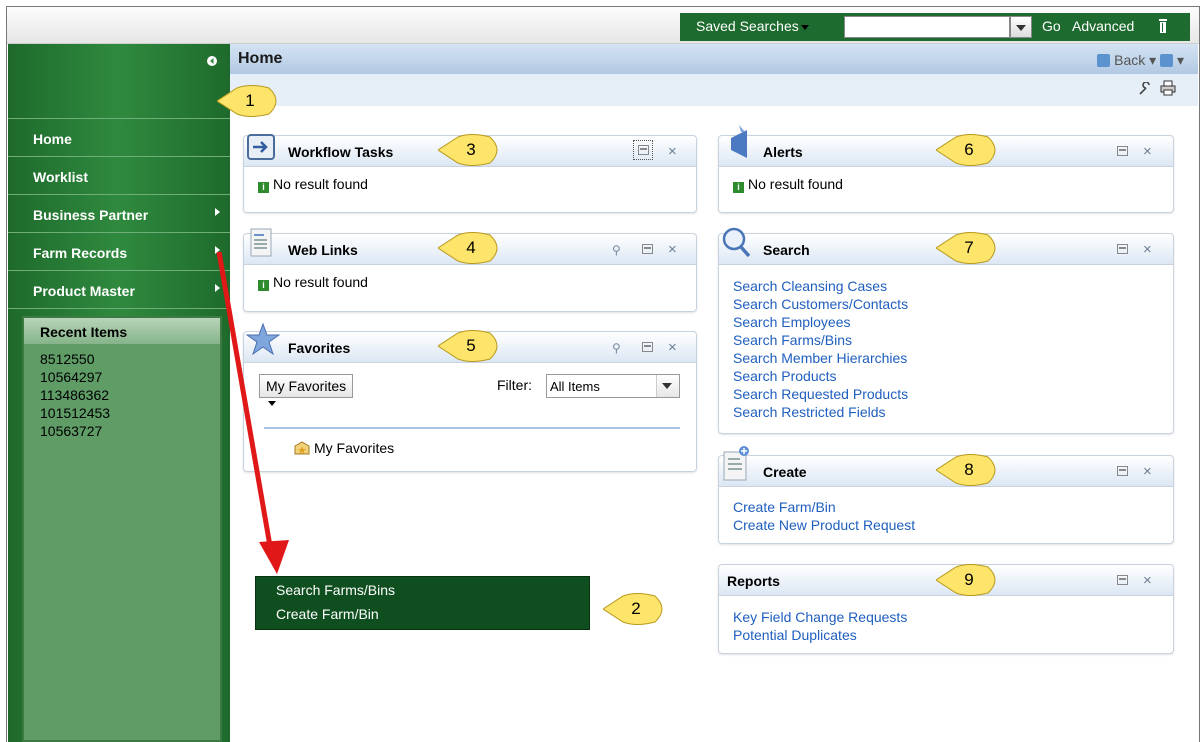 The width and height of the screenshot is (1204, 742). I want to click on callout-number: 9, so click(969, 579).